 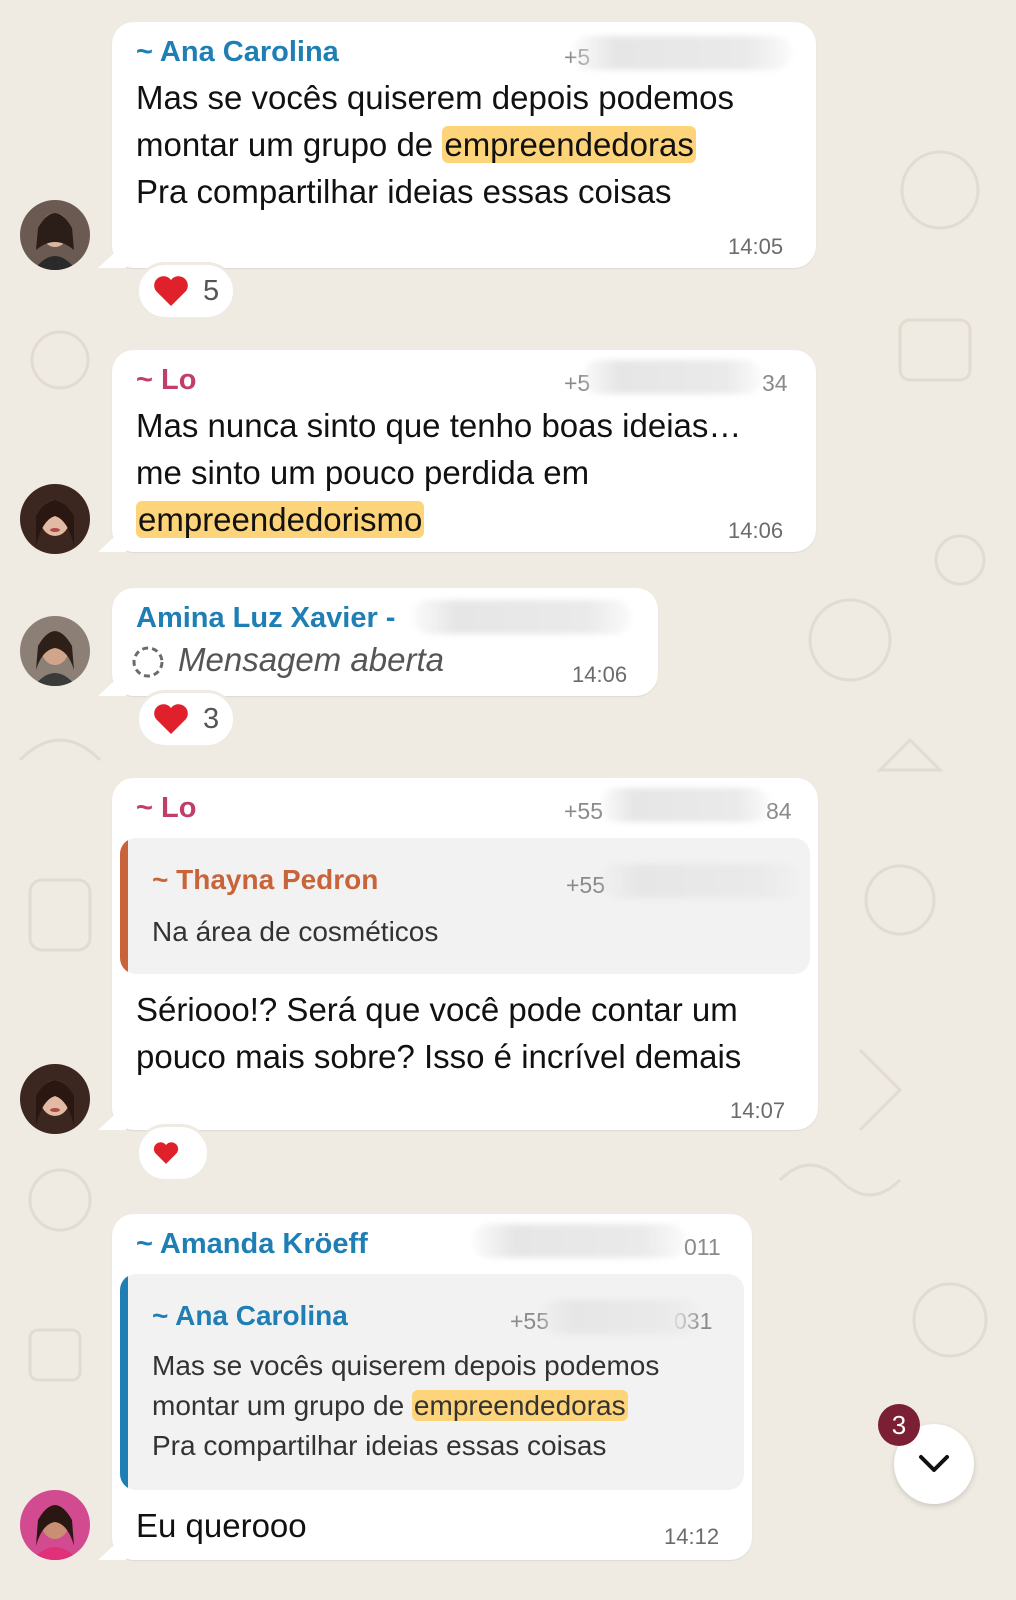 I want to click on reaction-count: 5, so click(x=211, y=290).